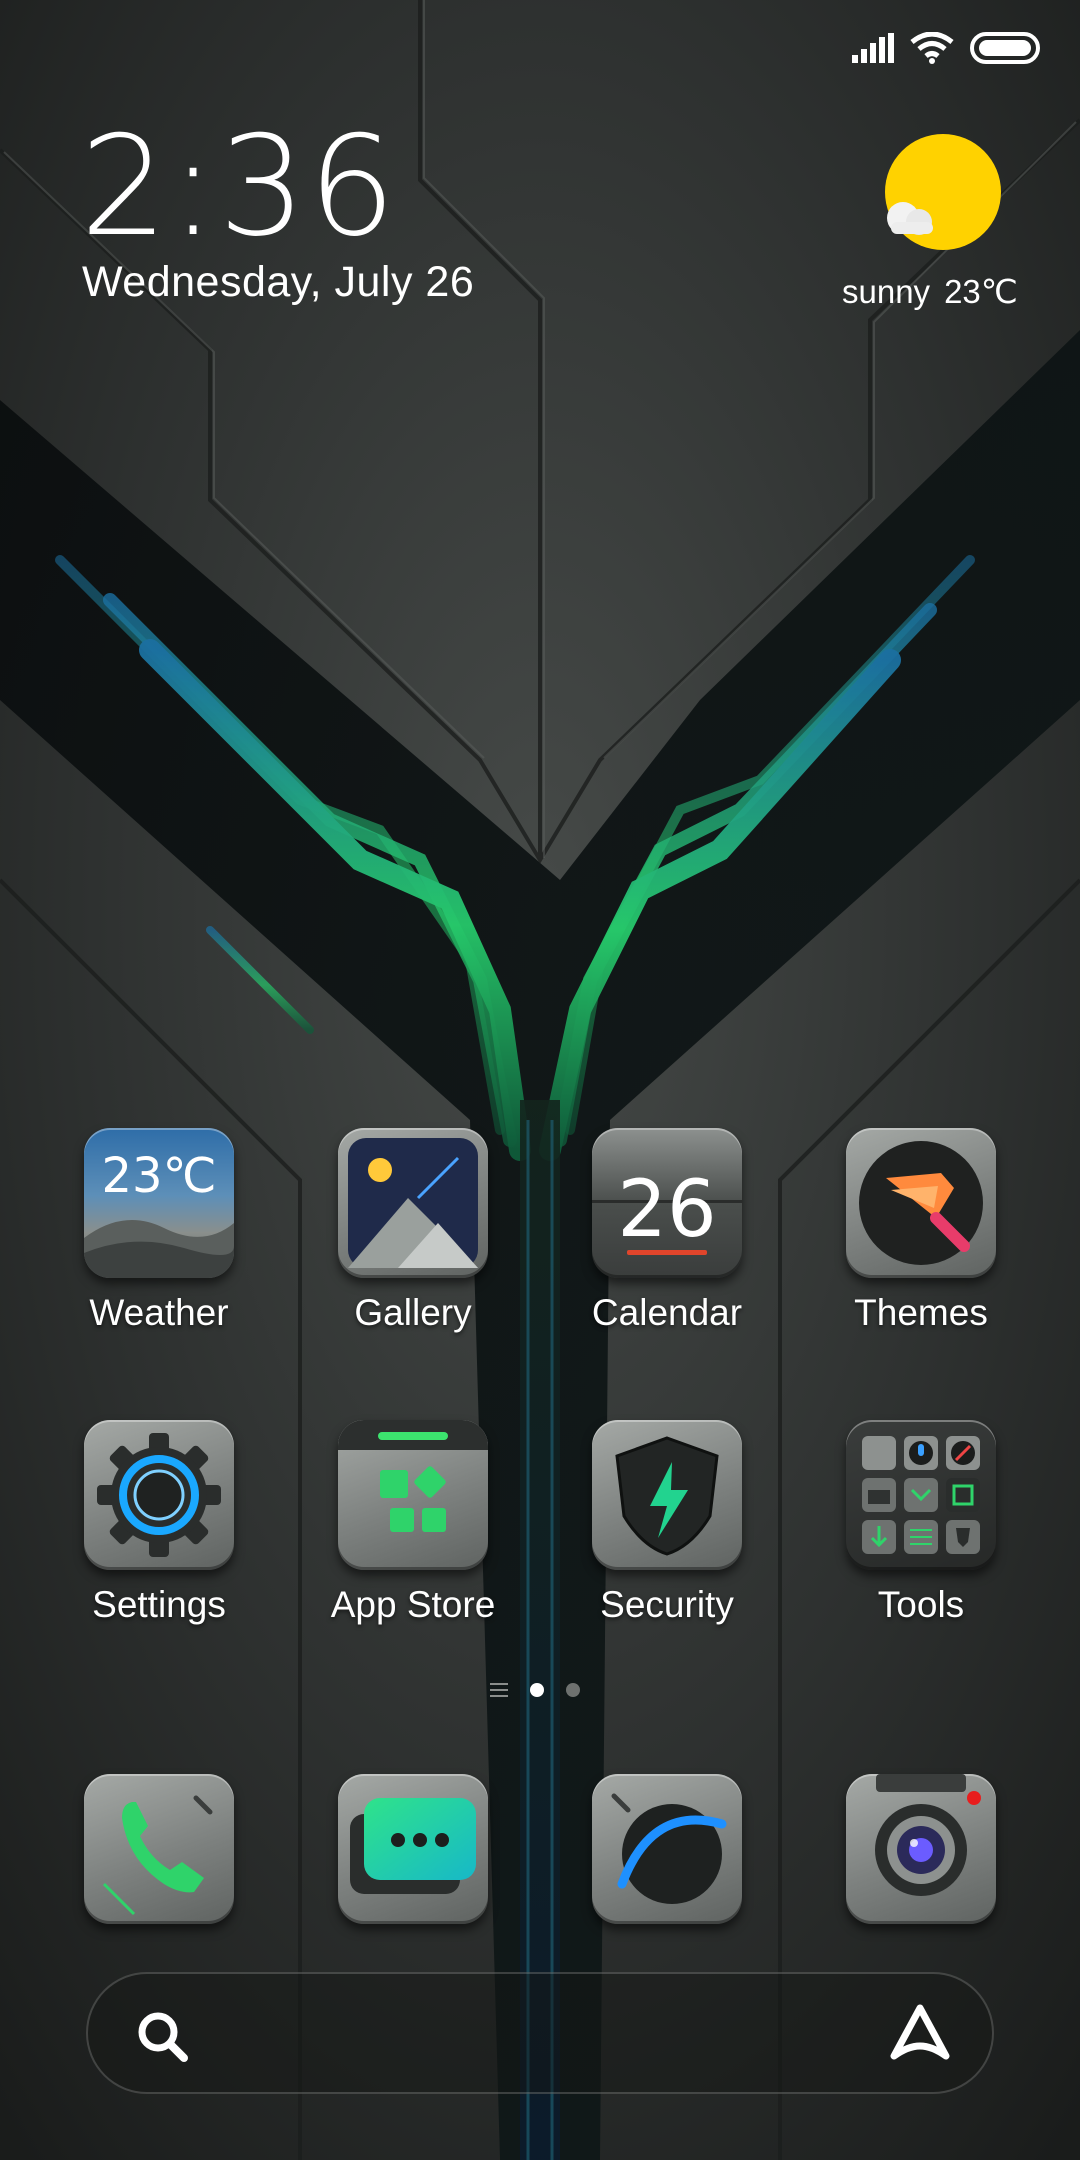  Describe the element at coordinates (873, 48) in the screenshot. I see `cellular-signal-icon` at that location.